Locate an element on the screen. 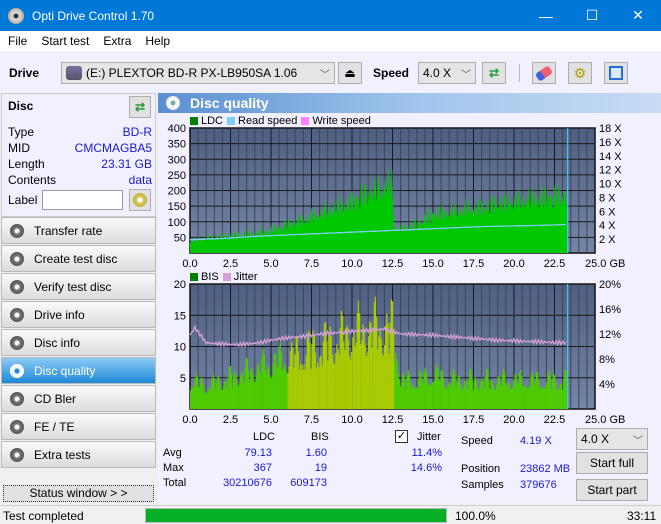  jitter-checkbox: ✓ is located at coordinates (401, 436).